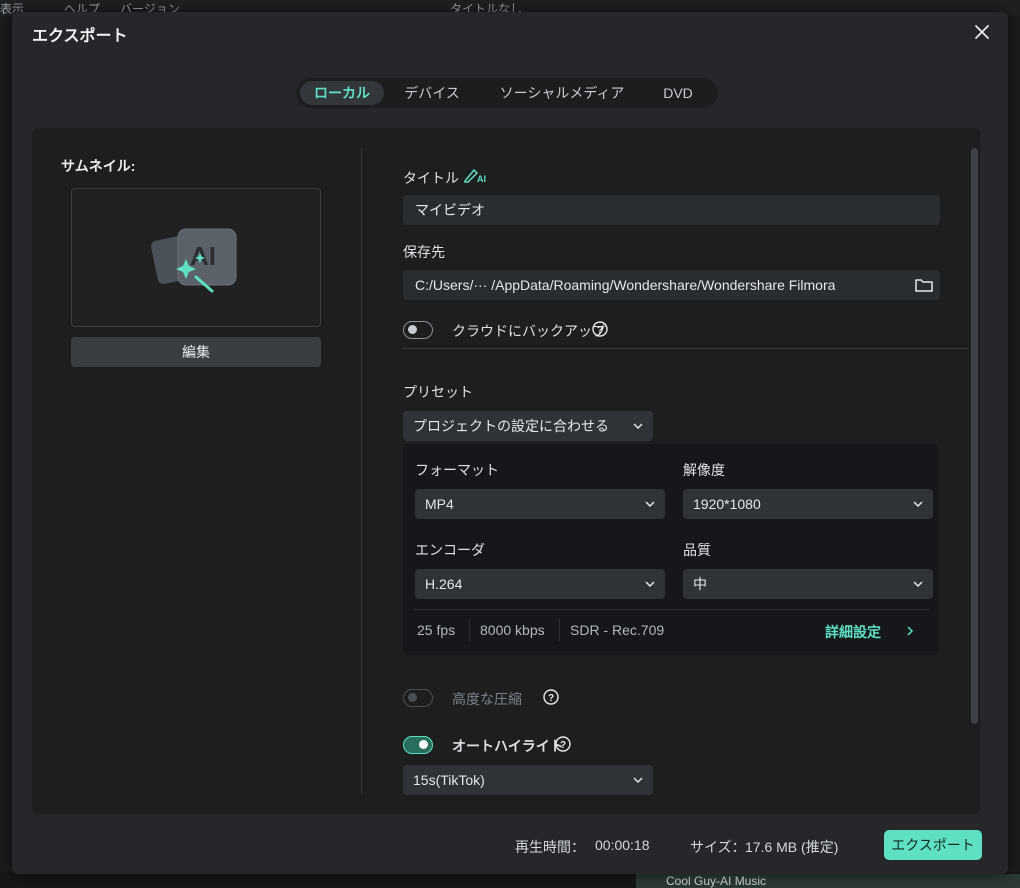 The image size is (1020, 888). I want to click on fps-value: 25 fps, so click(436, 630).